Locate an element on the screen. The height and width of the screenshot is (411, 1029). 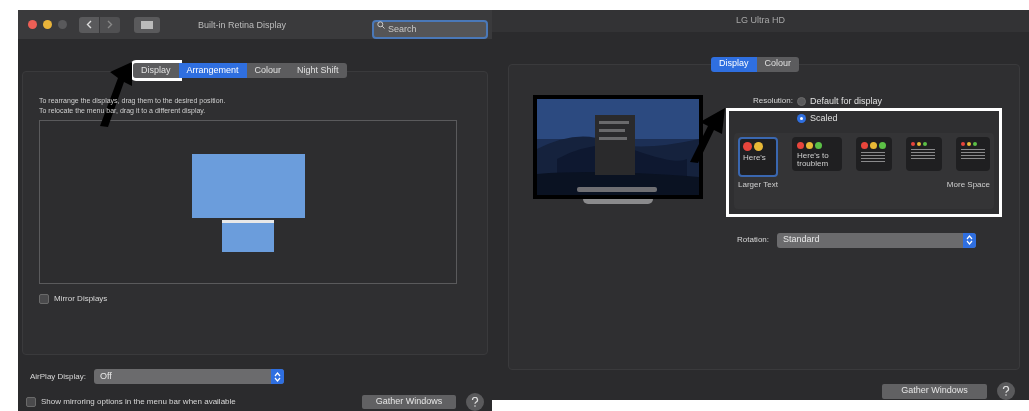
dropdown: Off is located at coordinates (189, 376).